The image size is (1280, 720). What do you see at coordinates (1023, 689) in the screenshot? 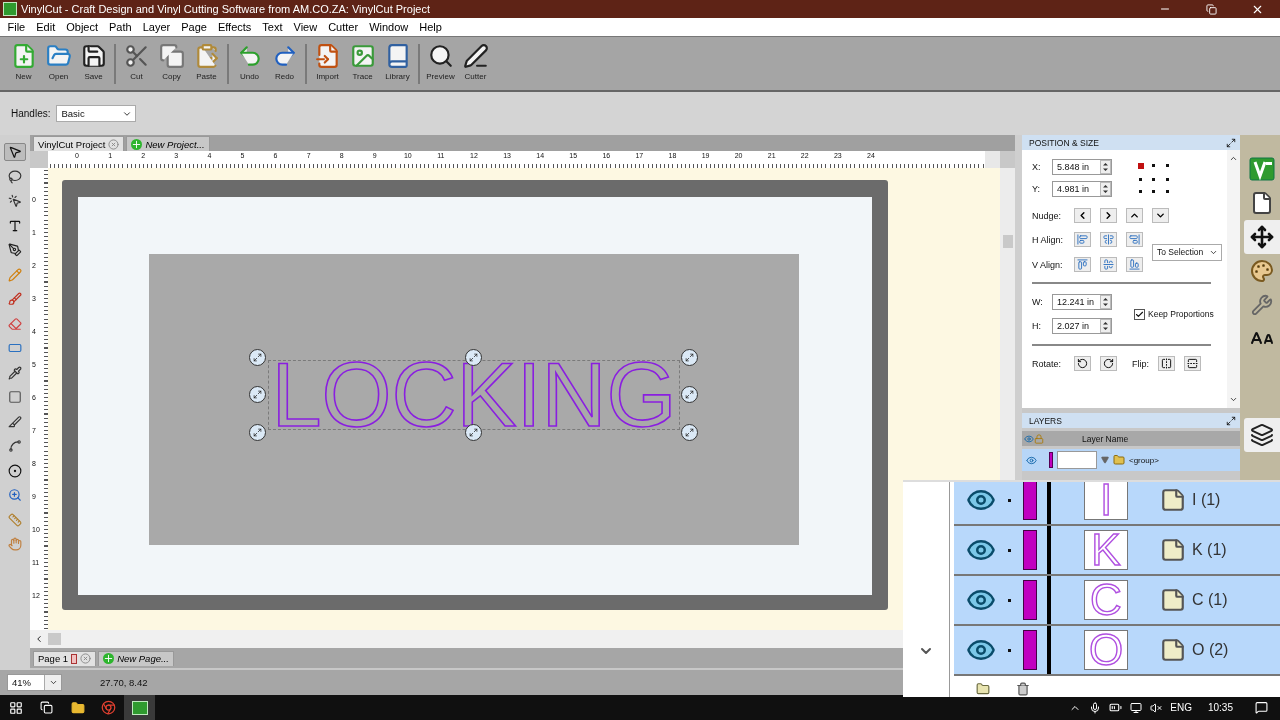
I see `delete-icon` at bounding box center [1023, 689].